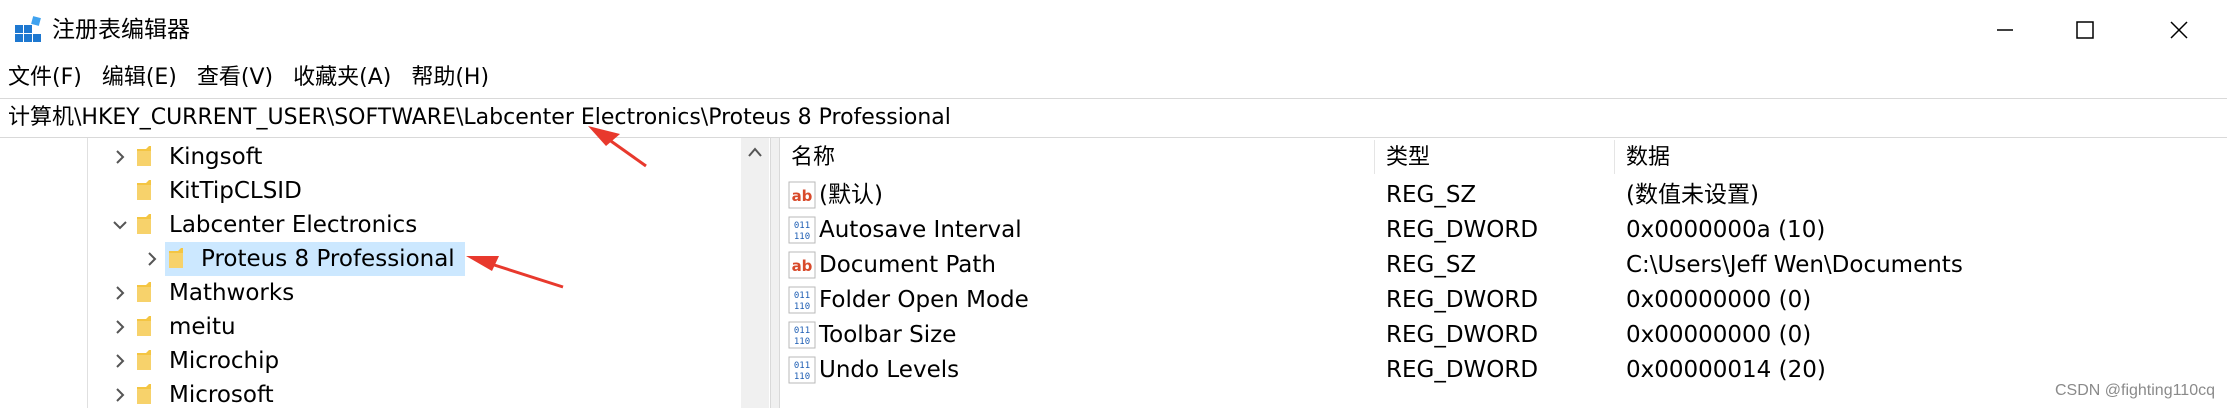 The image size is (2227, 408). I want to click on value-name: Toolbar Size, so click(888, 335).